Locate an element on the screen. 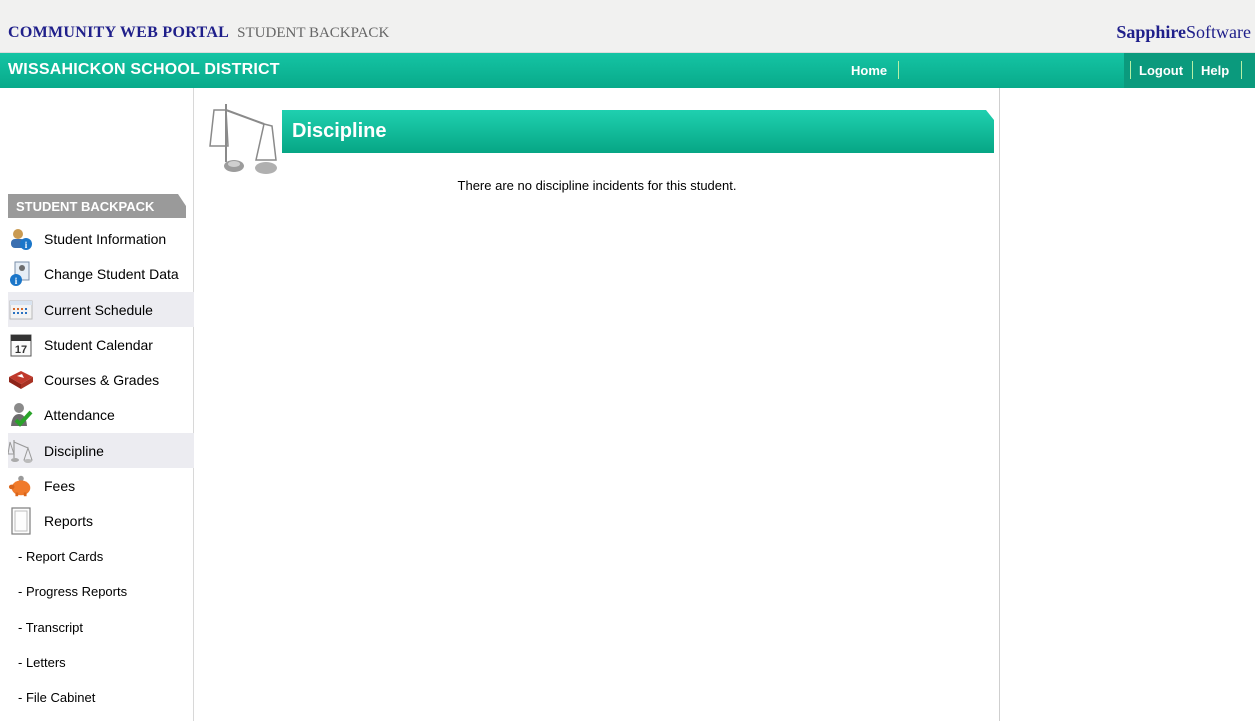  sidebar-item-student-information: i Student Information is located at coordinates (101, 238).